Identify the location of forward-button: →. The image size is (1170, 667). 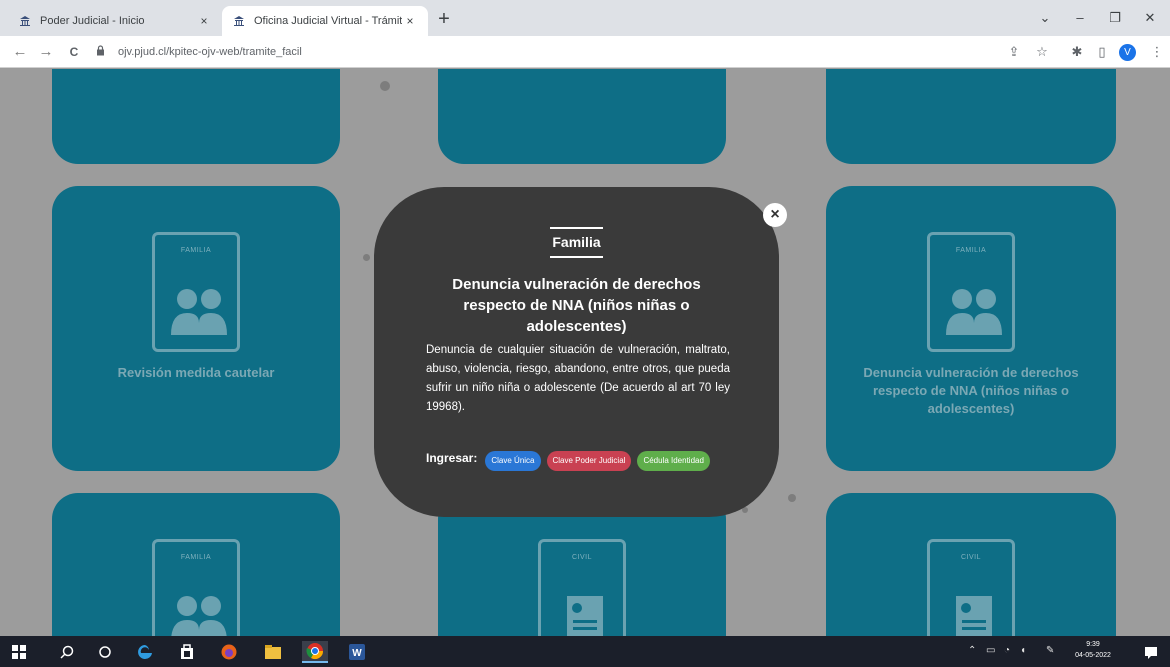
(46, 52).